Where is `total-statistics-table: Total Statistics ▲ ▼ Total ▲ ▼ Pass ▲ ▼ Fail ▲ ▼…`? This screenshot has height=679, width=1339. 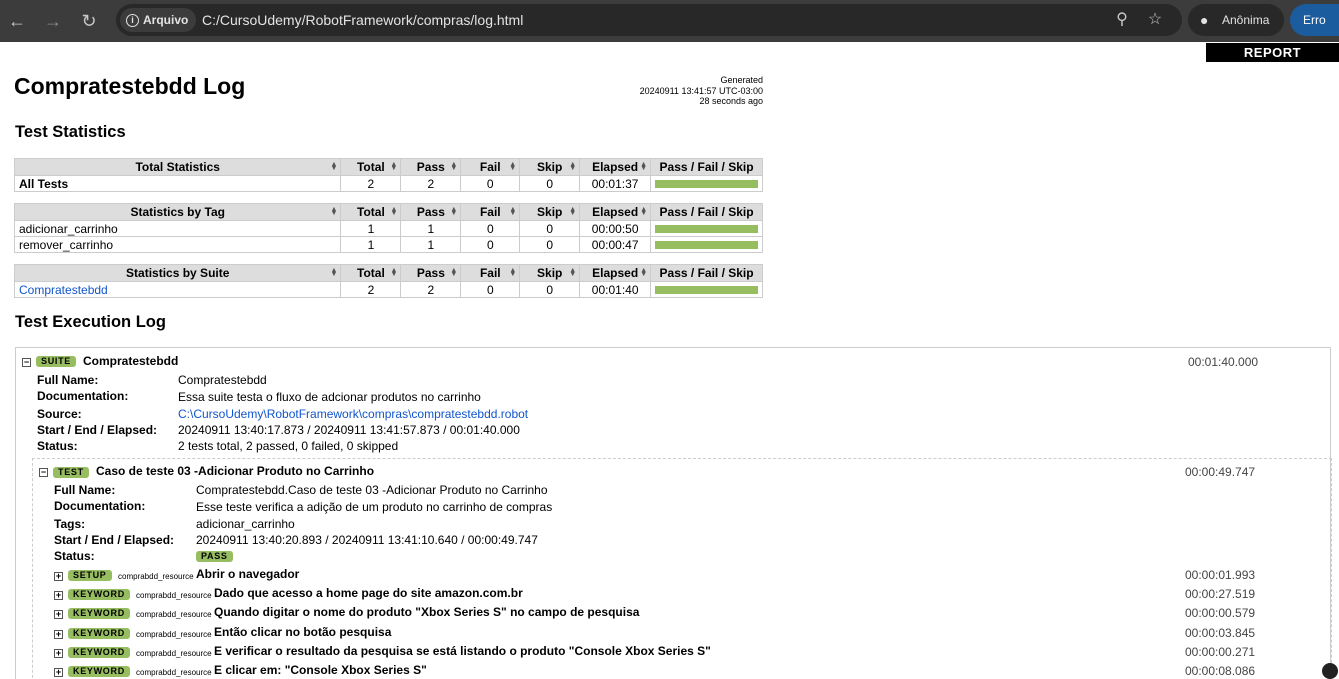 total-statistics-table: Total Statistics ▲ ▼ Total ▲ ▼ Pass ▲ ▼ Fail ▲ ▼… is located at coordinates (388, 175).